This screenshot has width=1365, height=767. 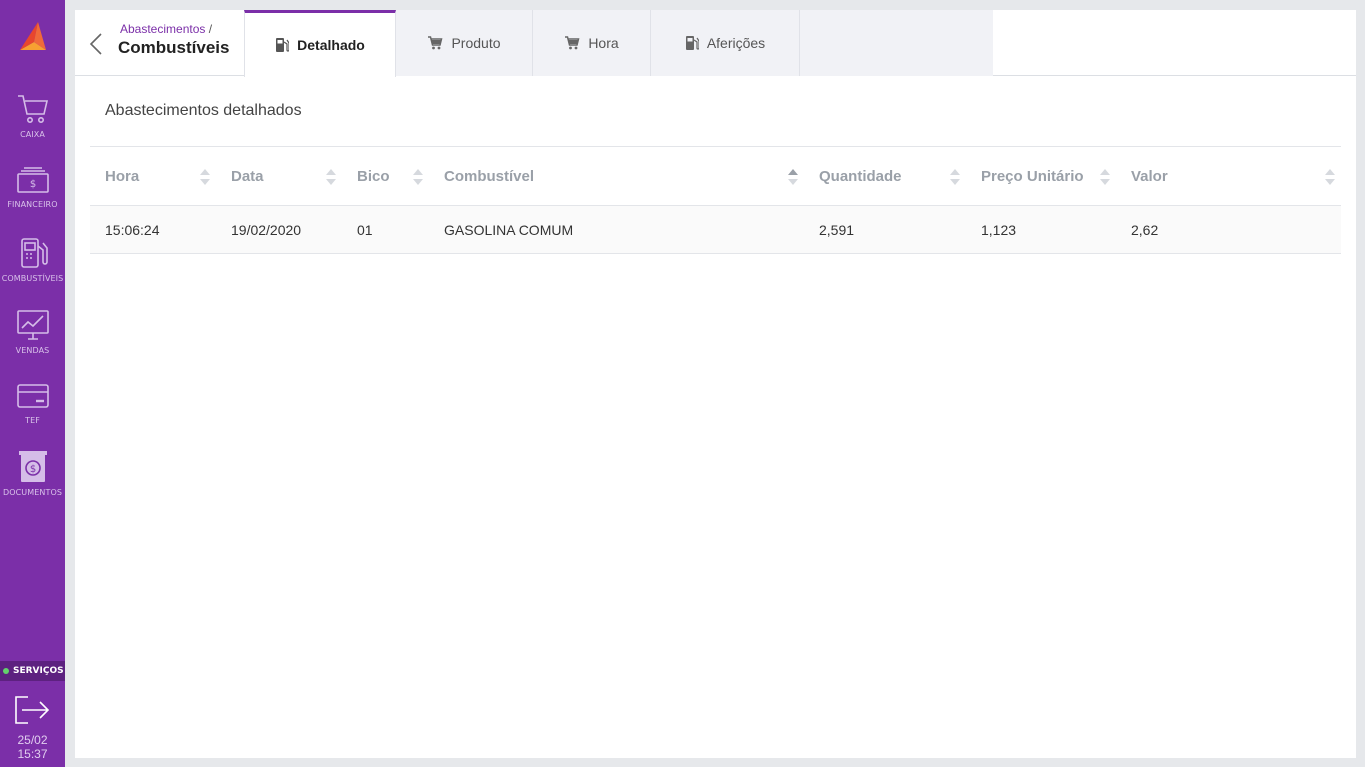 I want to click on money-icon: $, so click(x=32, y=180).